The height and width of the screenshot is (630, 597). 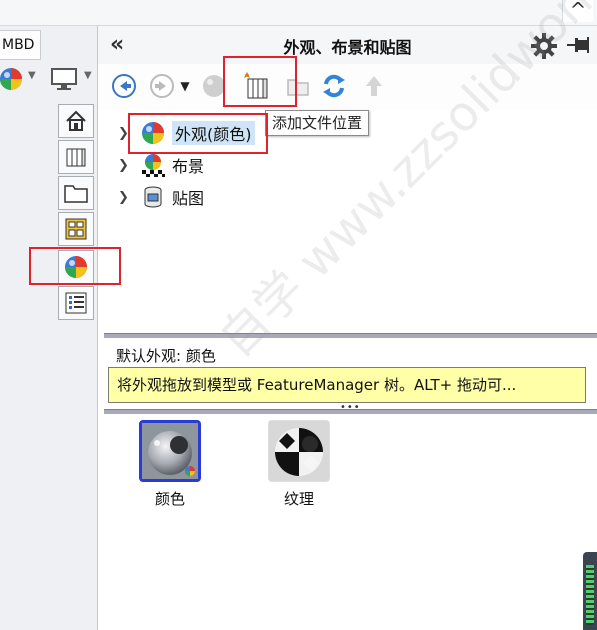 I want to click on tree-item-decals: ❯ 贴图, so click(x=161, y=197).